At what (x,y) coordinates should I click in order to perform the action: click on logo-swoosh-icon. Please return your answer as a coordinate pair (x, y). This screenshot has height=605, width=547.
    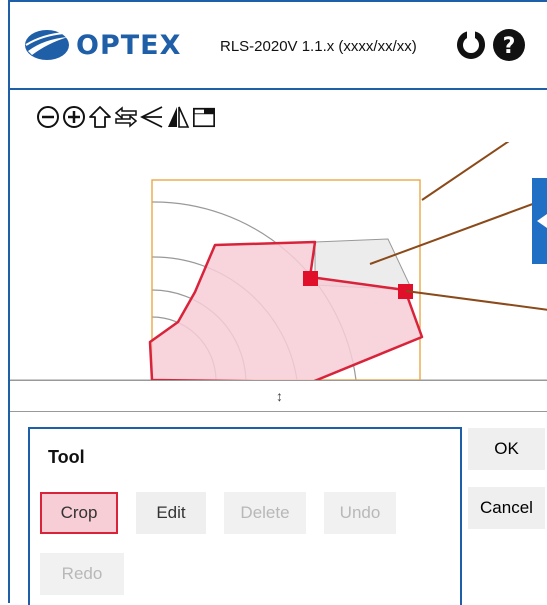
    Looking at the image, I should click on (47, 45).